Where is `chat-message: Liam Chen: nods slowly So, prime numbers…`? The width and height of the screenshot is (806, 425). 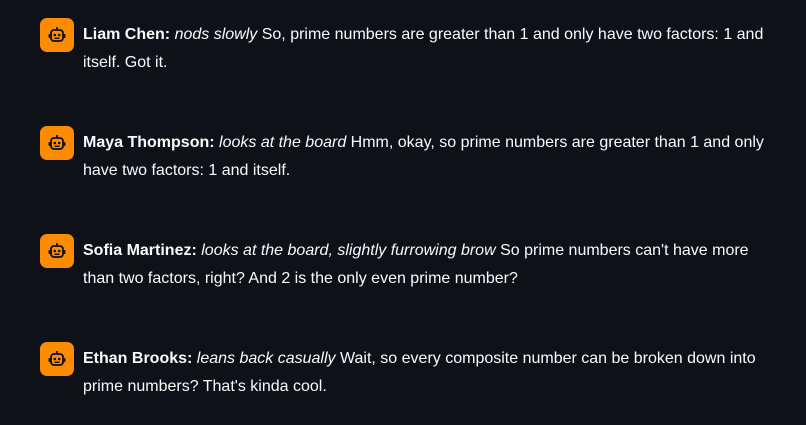
chat-message: Liam Chen: nods slowly So, prime numbers… is located at coordinates (410, 47).